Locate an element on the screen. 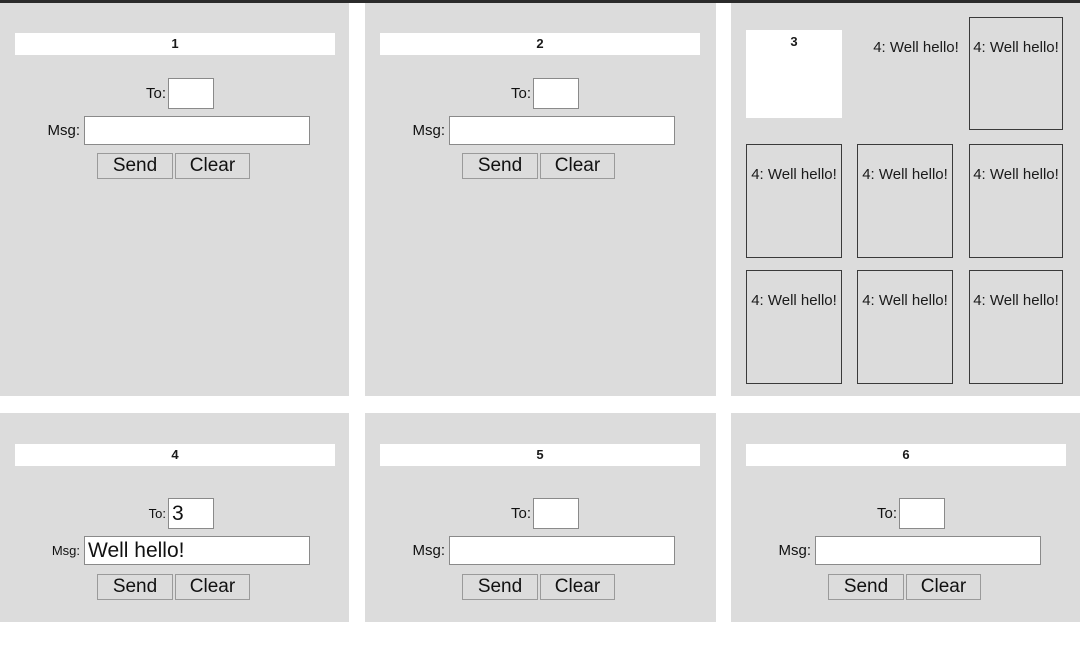  panel-5-msg-row: Msg: is located at coordinates (540, 550).